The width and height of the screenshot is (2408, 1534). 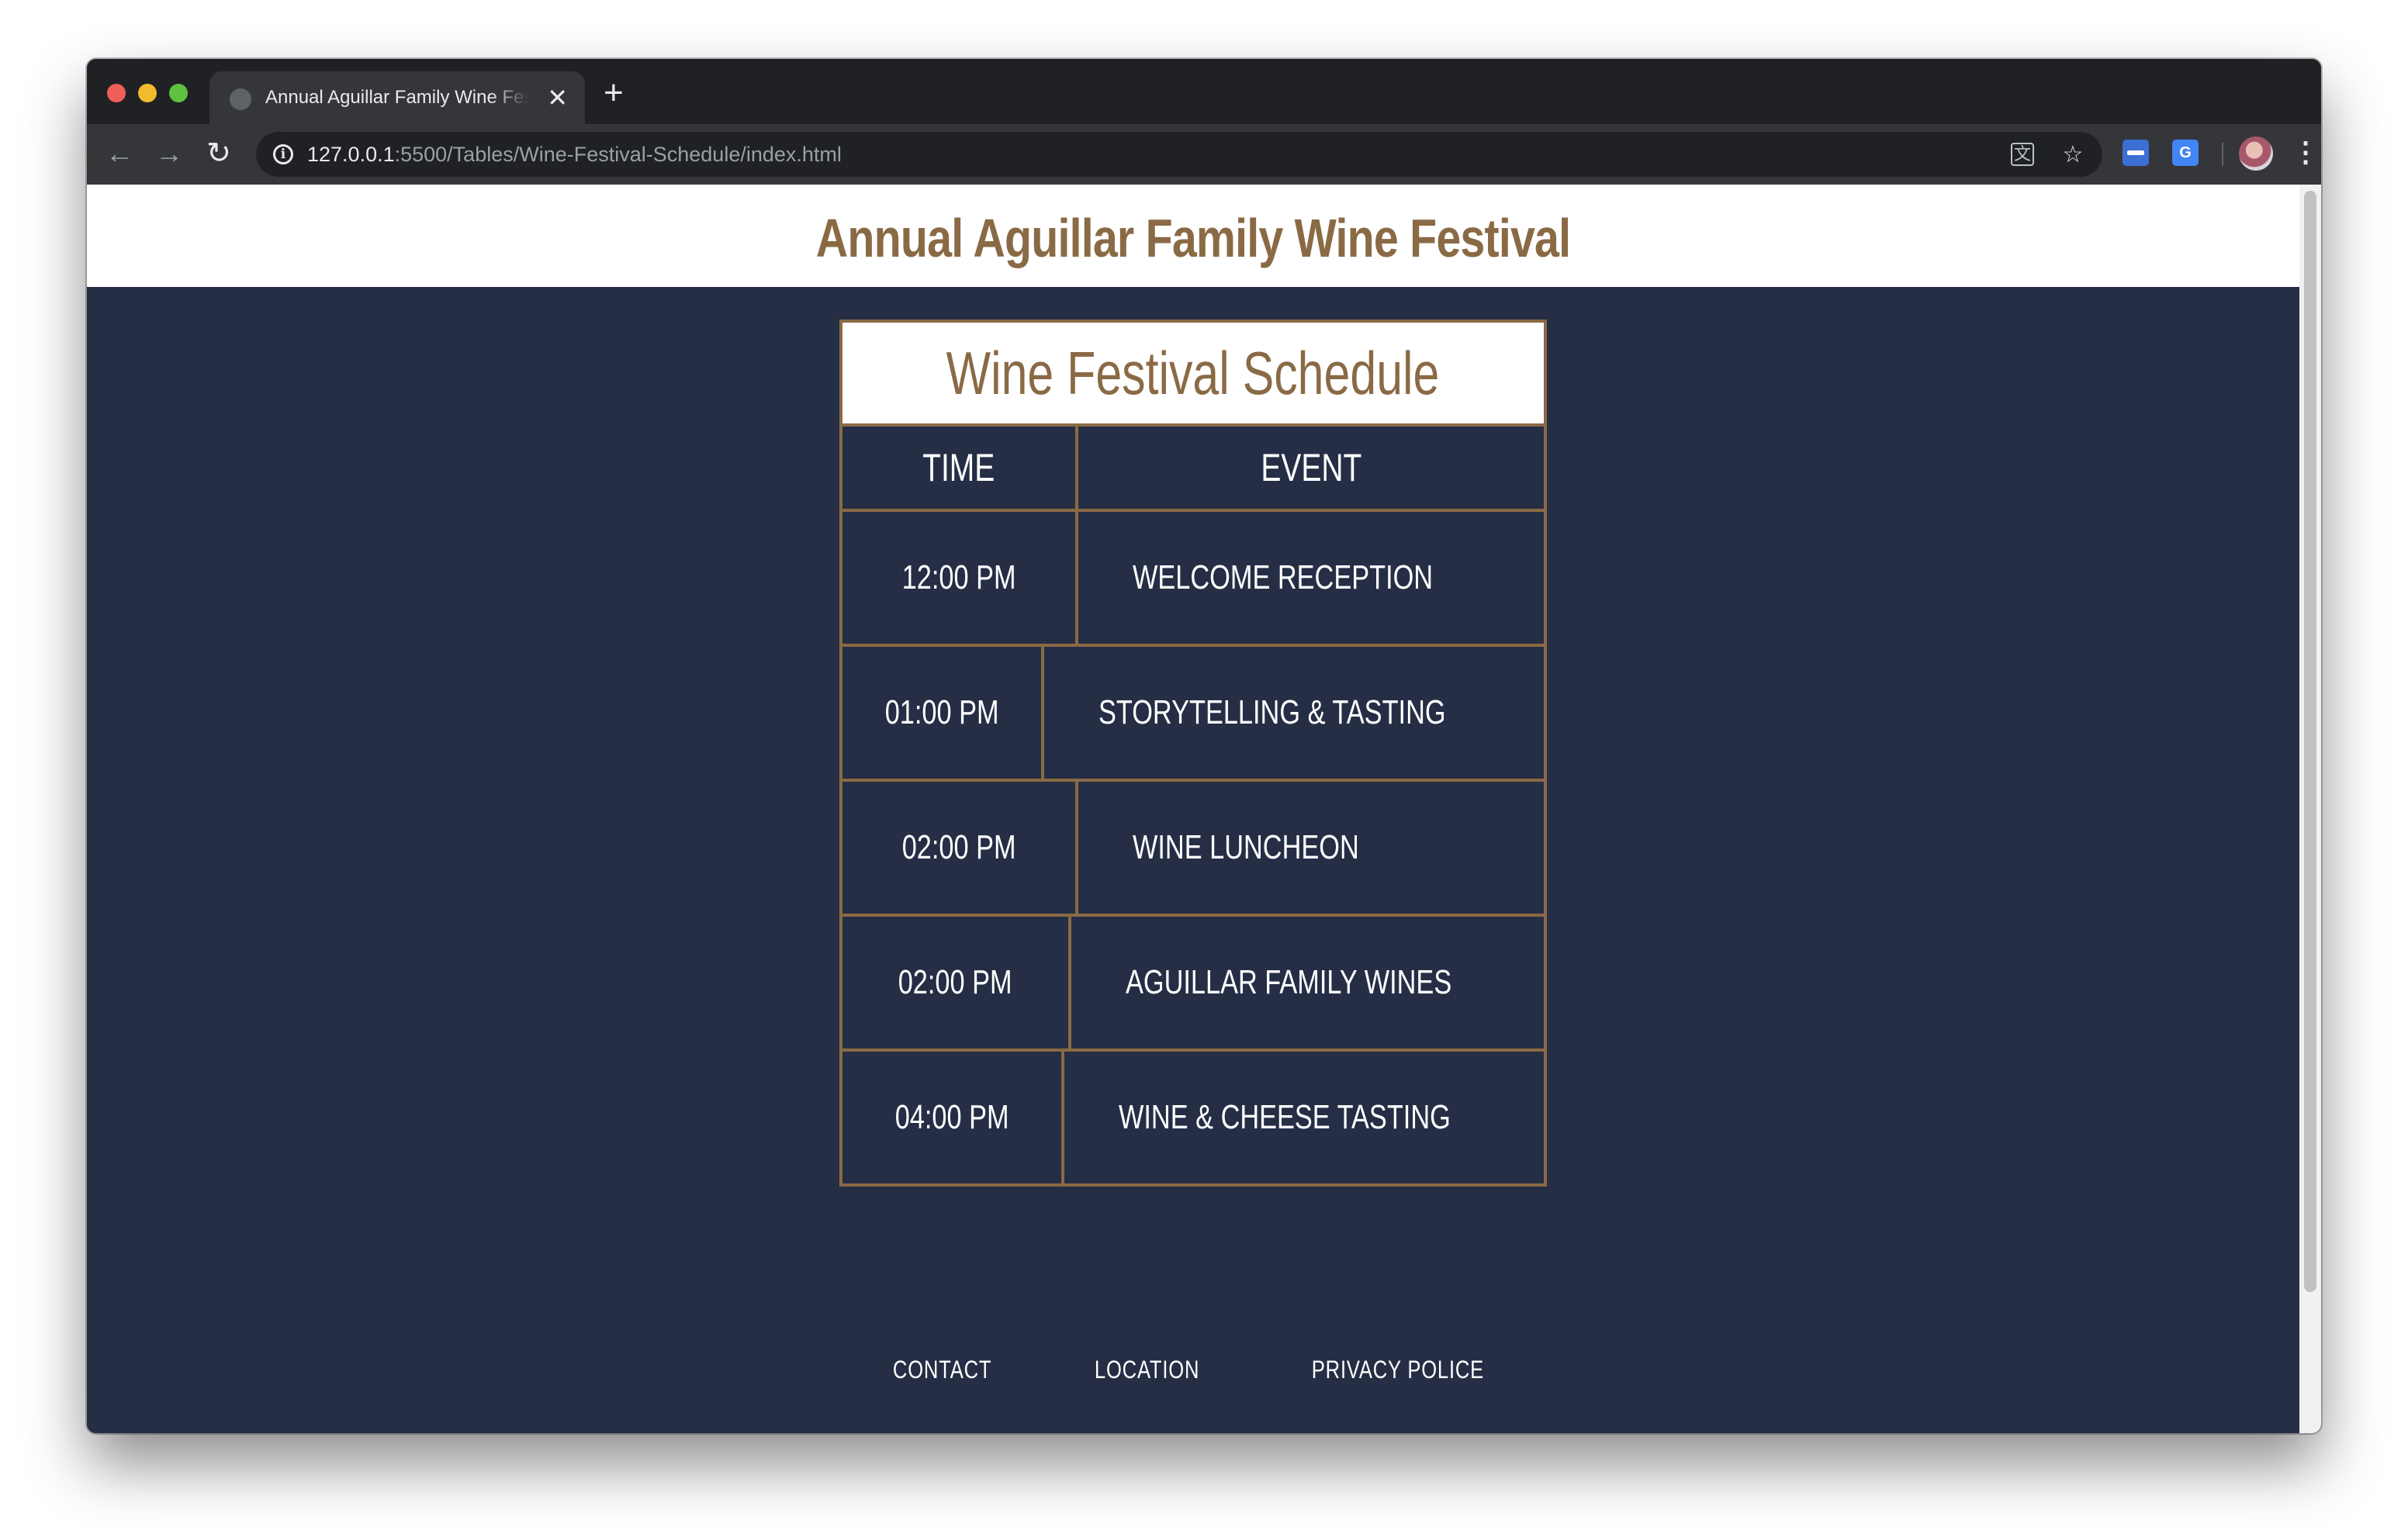 I want to click on event-value: WINE LUNCHEON, so click(x=1246, y=847).